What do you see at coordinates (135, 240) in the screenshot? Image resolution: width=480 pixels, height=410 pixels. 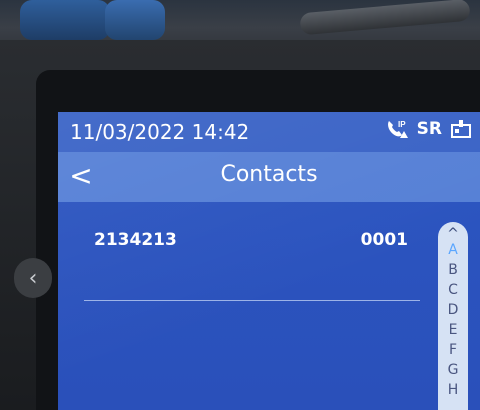 I see `contact-name: 2134213` at bounding box center [135, 240].